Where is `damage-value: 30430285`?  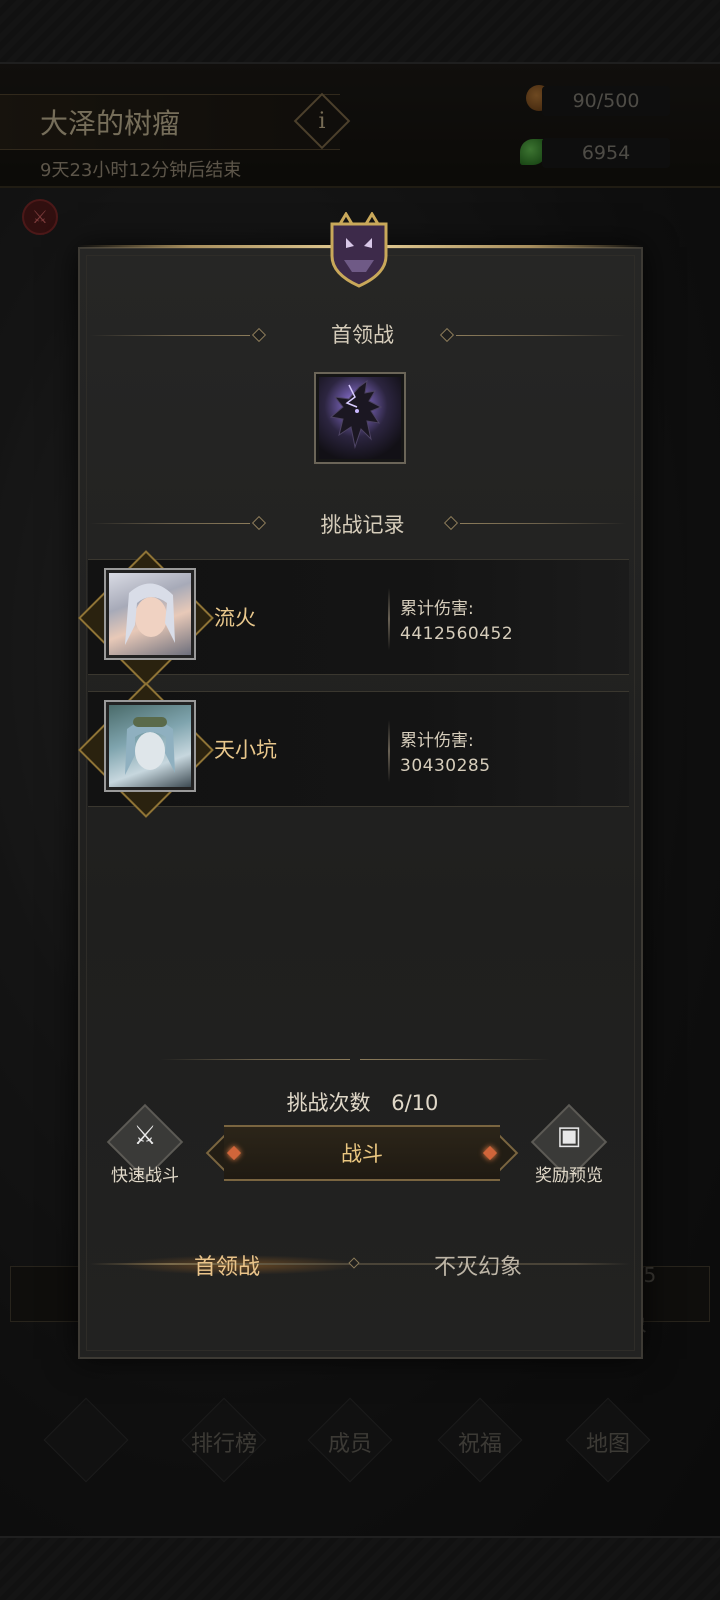
damage-value: 30430285 is located at coordinates (445, 766).